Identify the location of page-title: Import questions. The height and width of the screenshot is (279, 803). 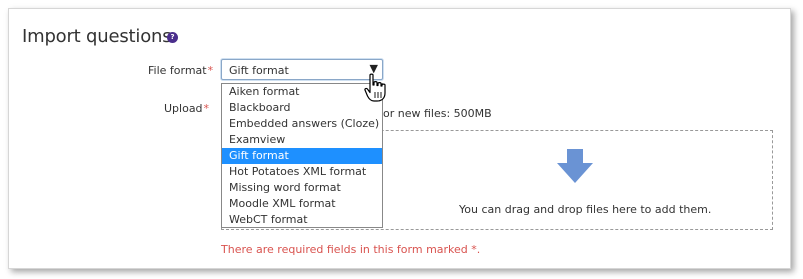
(97, 36).